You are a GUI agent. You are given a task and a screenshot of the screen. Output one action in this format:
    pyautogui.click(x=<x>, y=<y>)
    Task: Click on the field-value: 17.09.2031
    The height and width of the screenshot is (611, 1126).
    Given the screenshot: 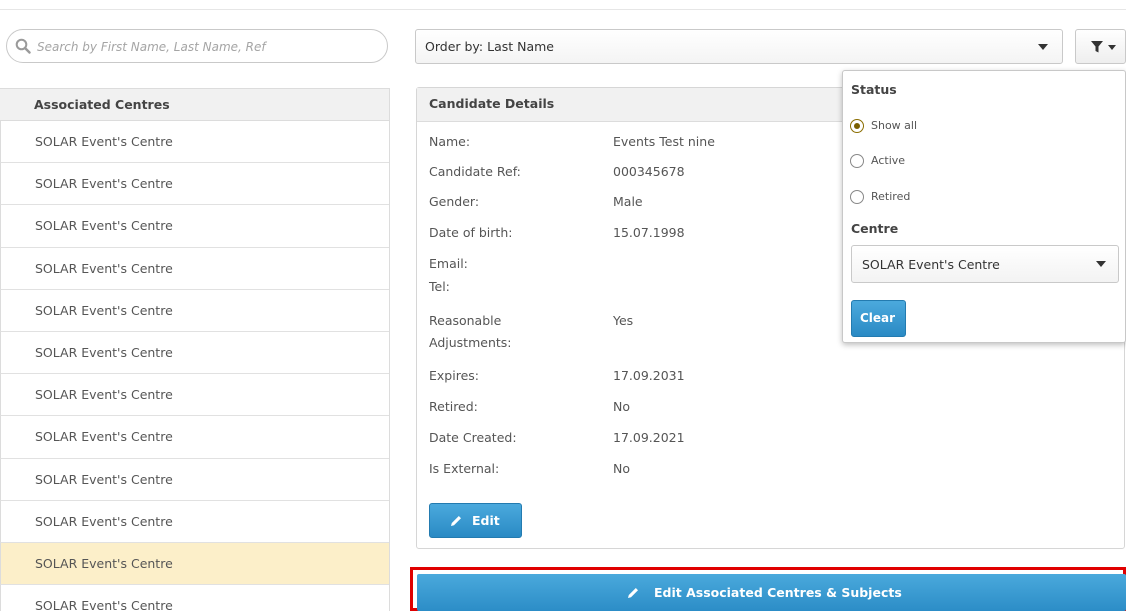 What is the action you would take?
    pyautogui.click(x=649, y=375)
    